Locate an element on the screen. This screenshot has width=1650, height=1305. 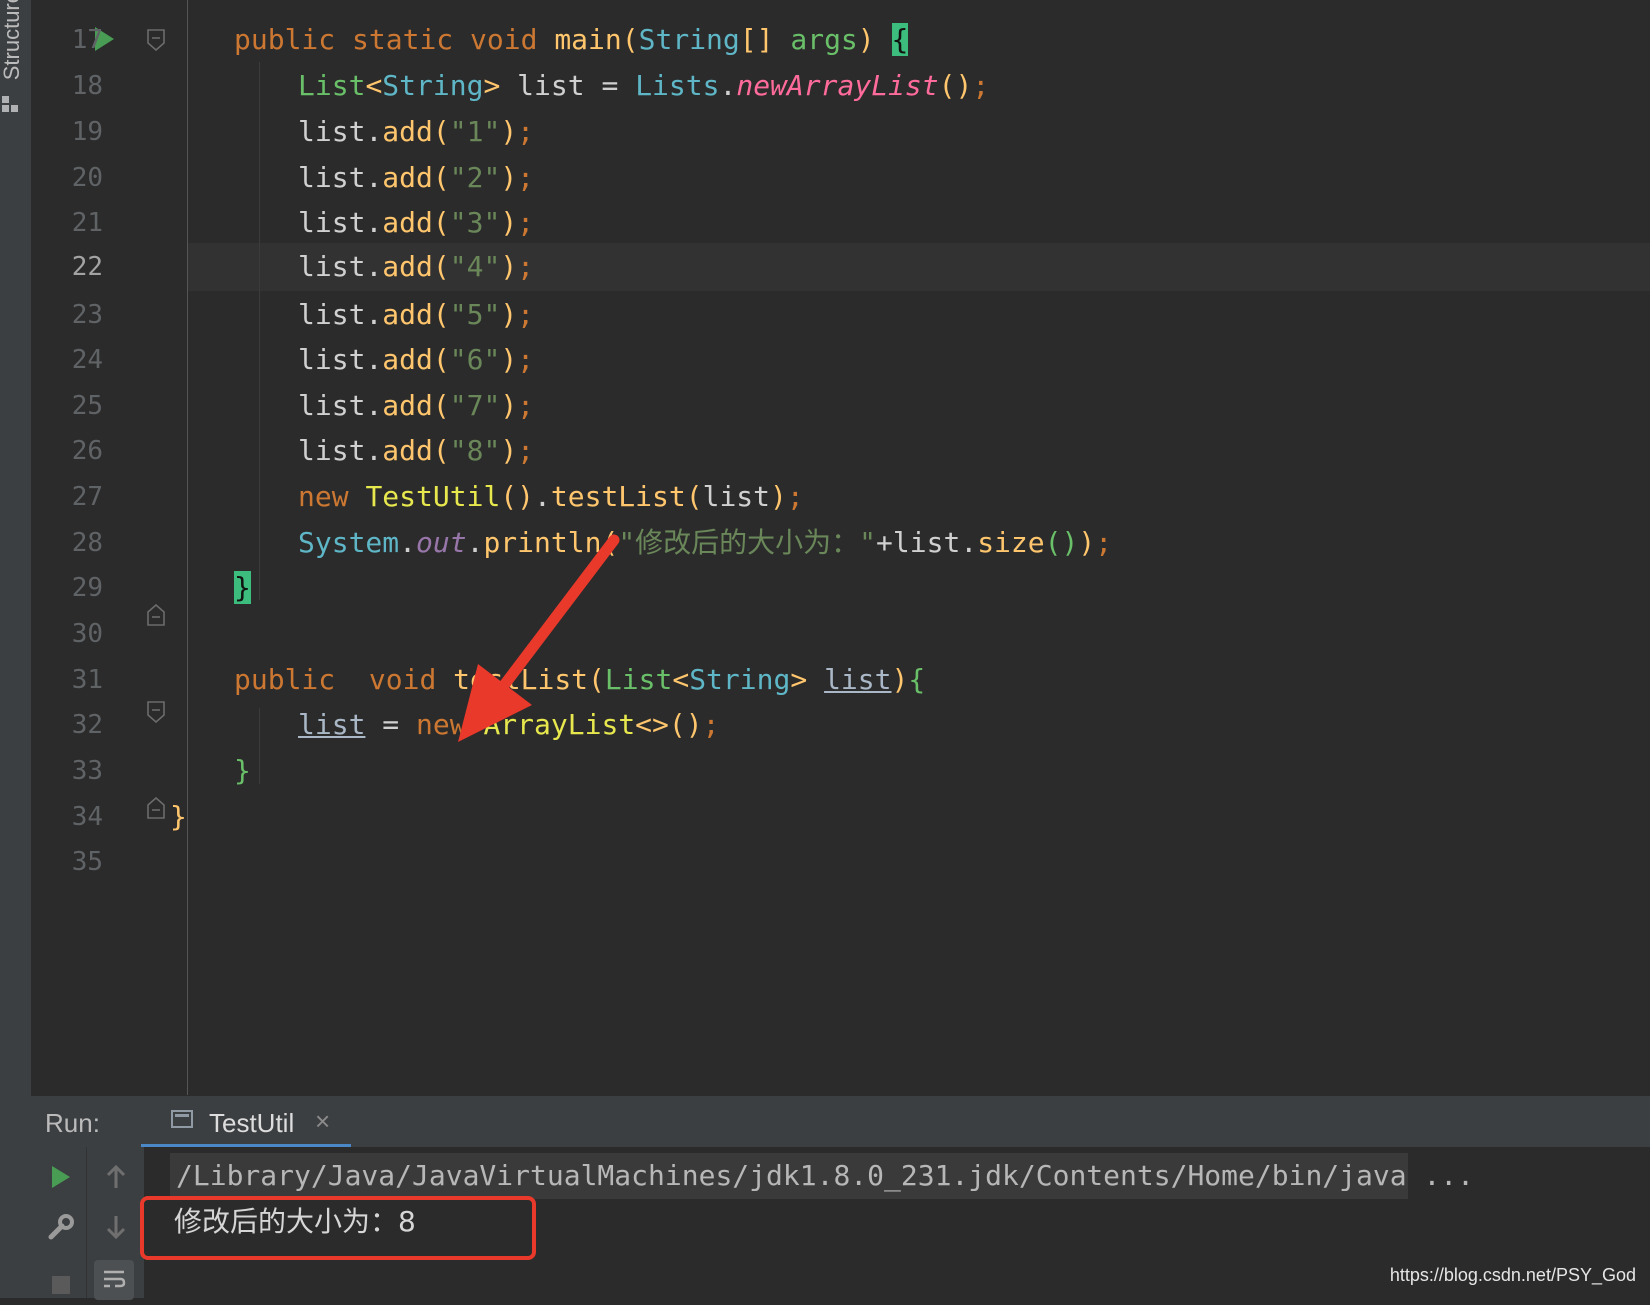
run-tab-testutil: TestUtil × is located at coordinates (246, 1122).